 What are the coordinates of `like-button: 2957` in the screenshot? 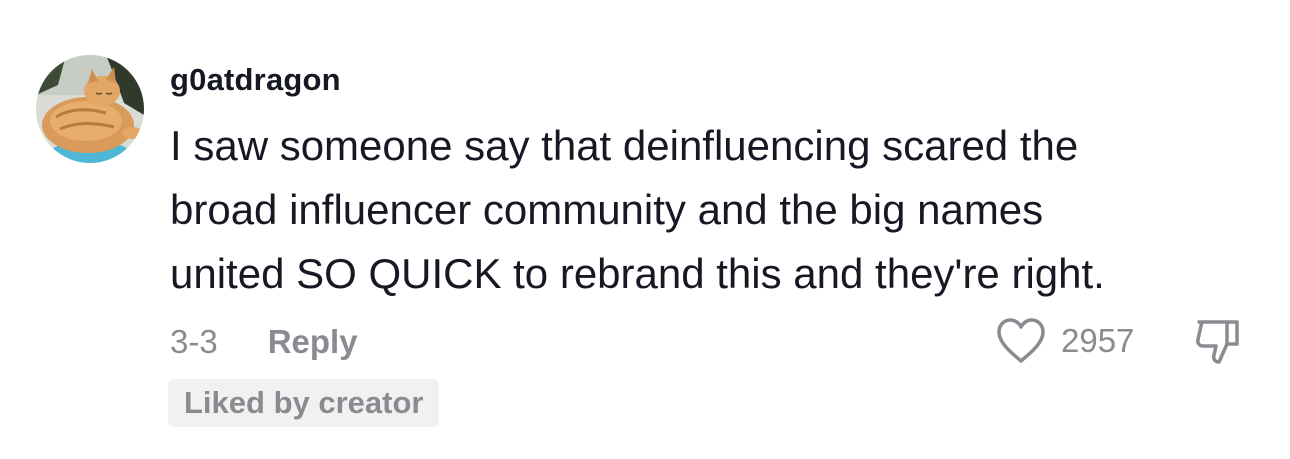 It's located at (1064, 341).